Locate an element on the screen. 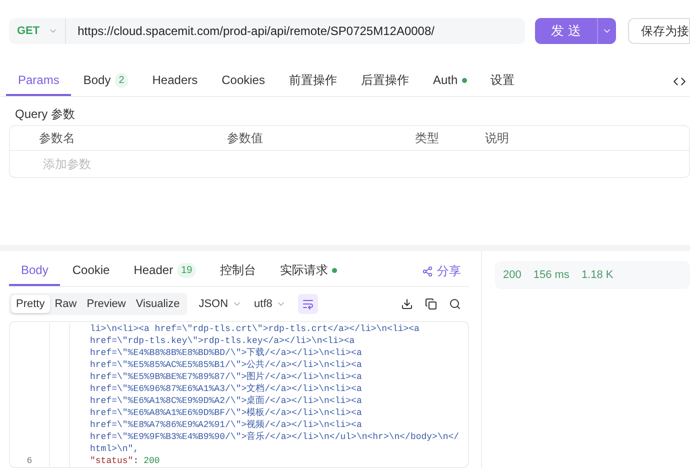 This screenshot has height=468, width=690. view-mode-tab: Visualize is located at coordinates (157, 304).